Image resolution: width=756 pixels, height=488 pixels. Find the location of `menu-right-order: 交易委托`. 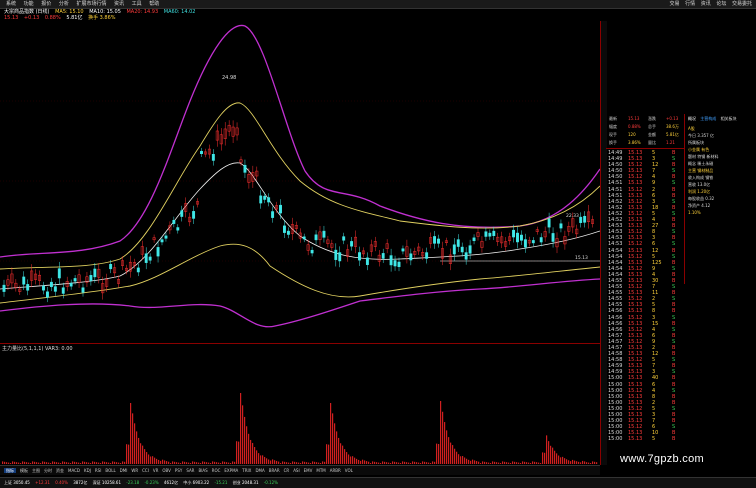

menu-right-order: 交易委托 is located at coordinates (742, 4).